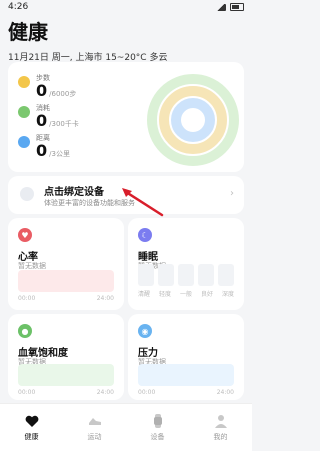 The width and height of the screenshot is (320, 451). What do you see at coordinates (66, 264) in the screenshot?
I see `heart-rate-card: ♥ 心率 暂无数据 00:00 24:00` at bounding box center [66, 264].